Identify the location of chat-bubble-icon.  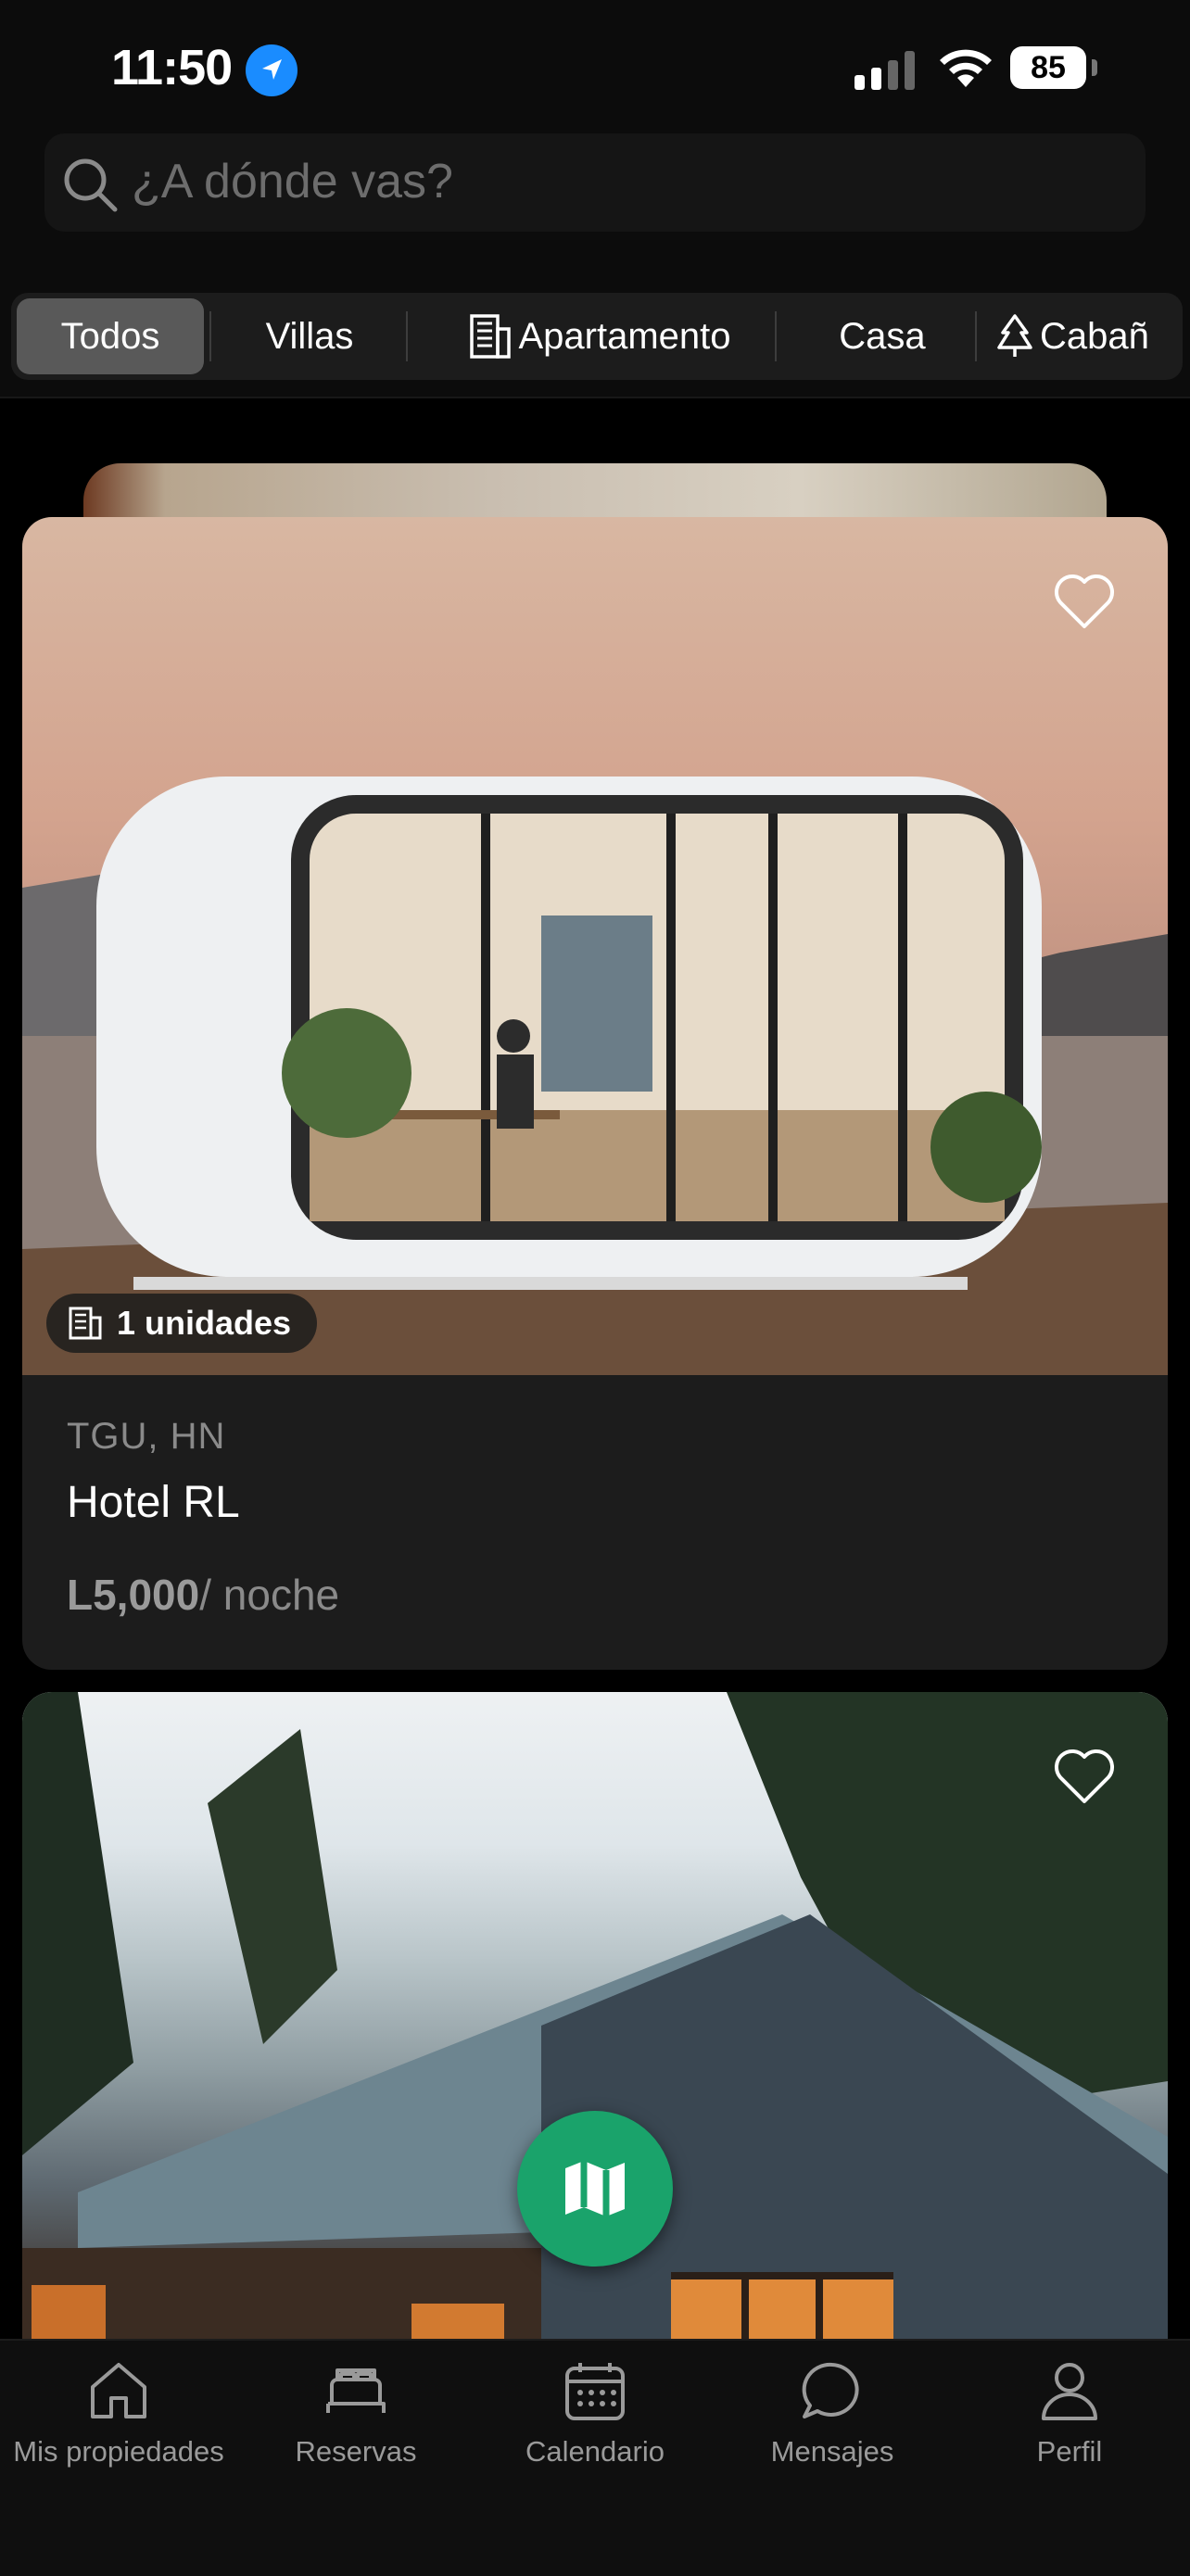
(830, 2390).